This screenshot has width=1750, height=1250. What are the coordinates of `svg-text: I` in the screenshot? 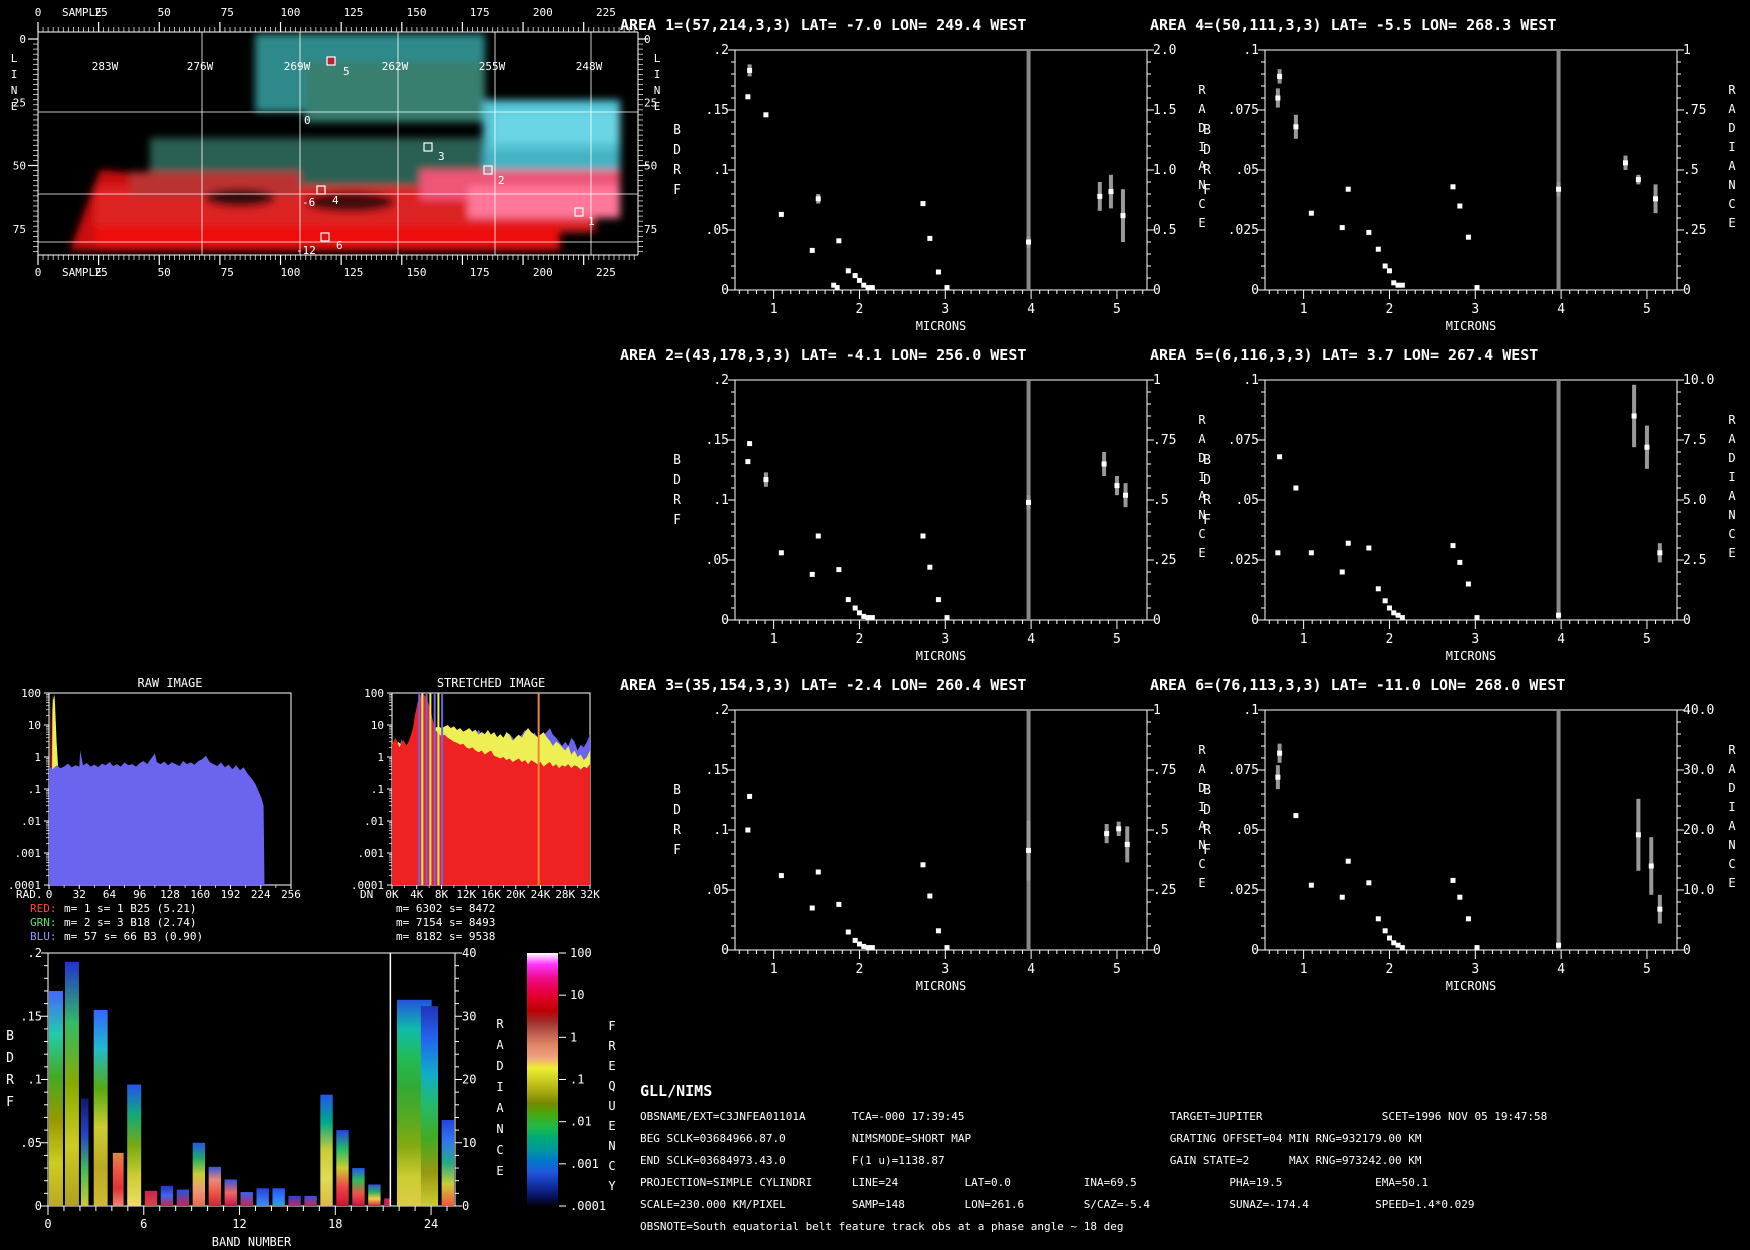 It's located at (14, 74).